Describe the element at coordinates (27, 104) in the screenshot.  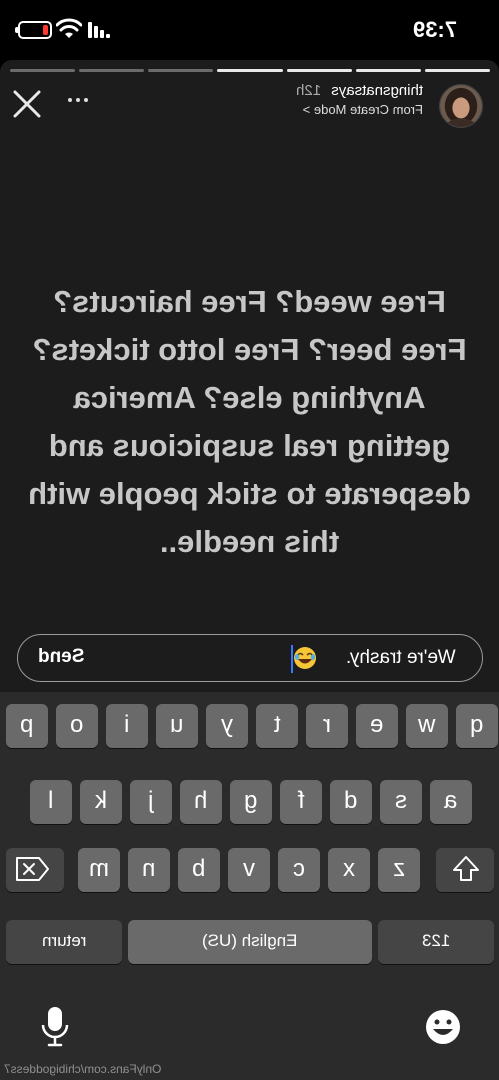
I see `close-icon` at that location.